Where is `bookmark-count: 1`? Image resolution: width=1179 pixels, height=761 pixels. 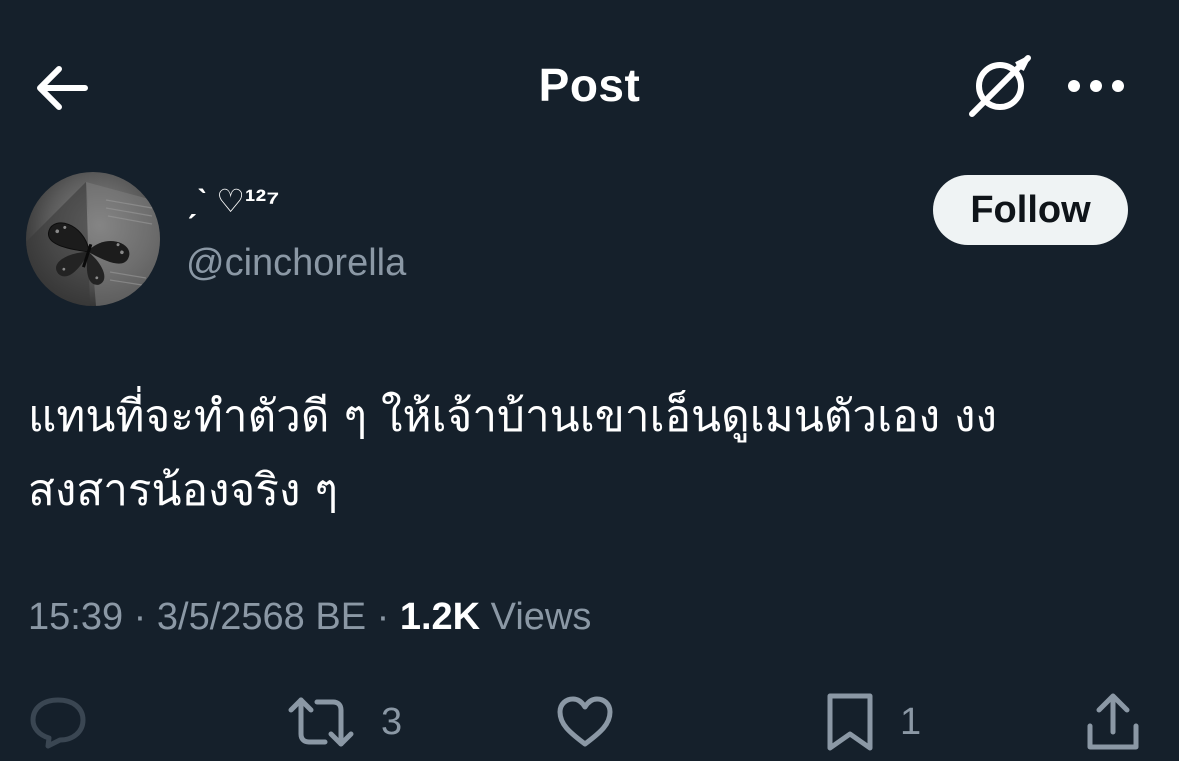 bookmark-count: 1 is located at coordinates (911, 721).